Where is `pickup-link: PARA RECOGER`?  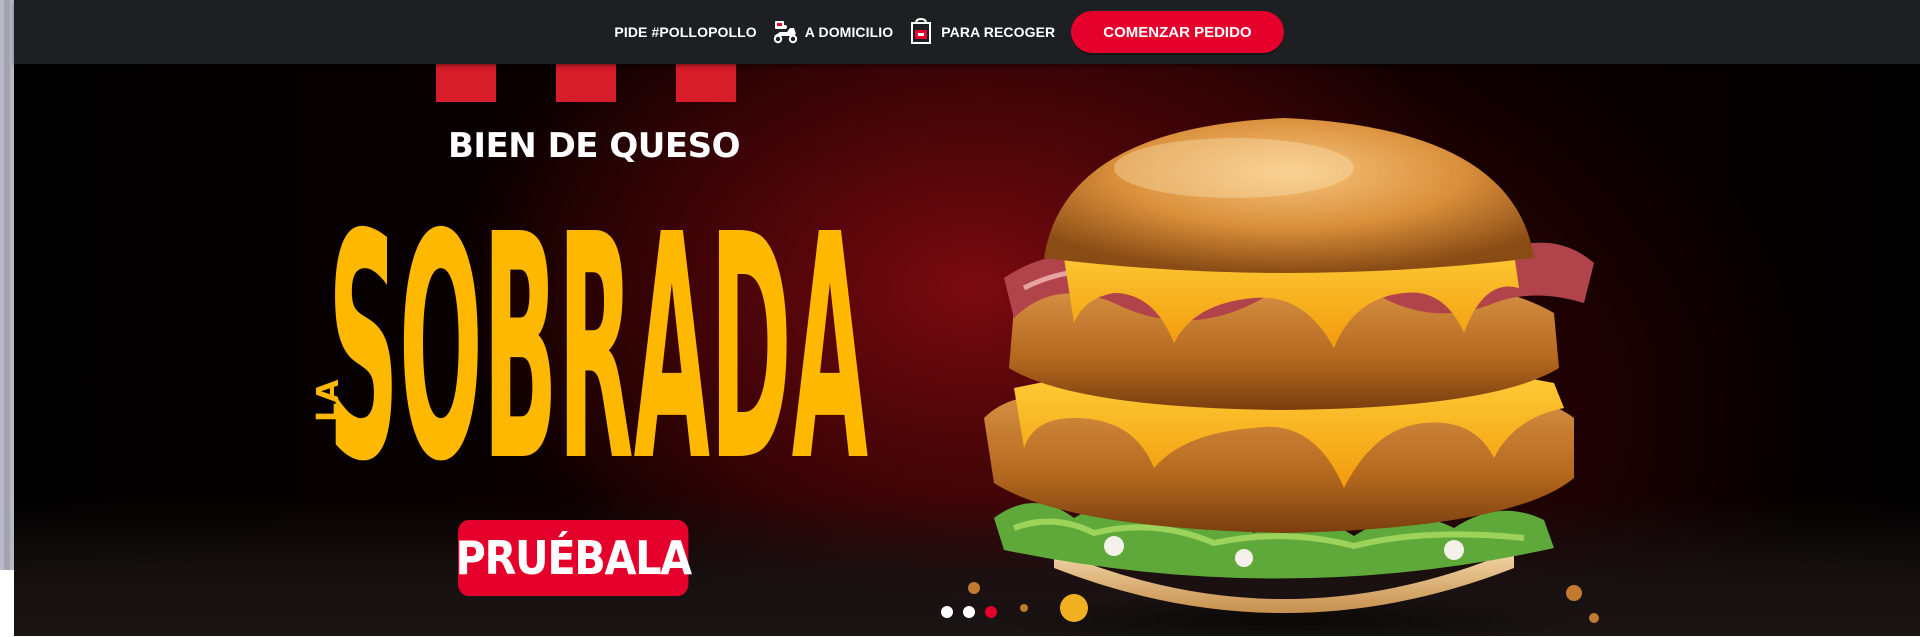
pickup-link: PARA RECOGER is located at coordinates (981, 32).